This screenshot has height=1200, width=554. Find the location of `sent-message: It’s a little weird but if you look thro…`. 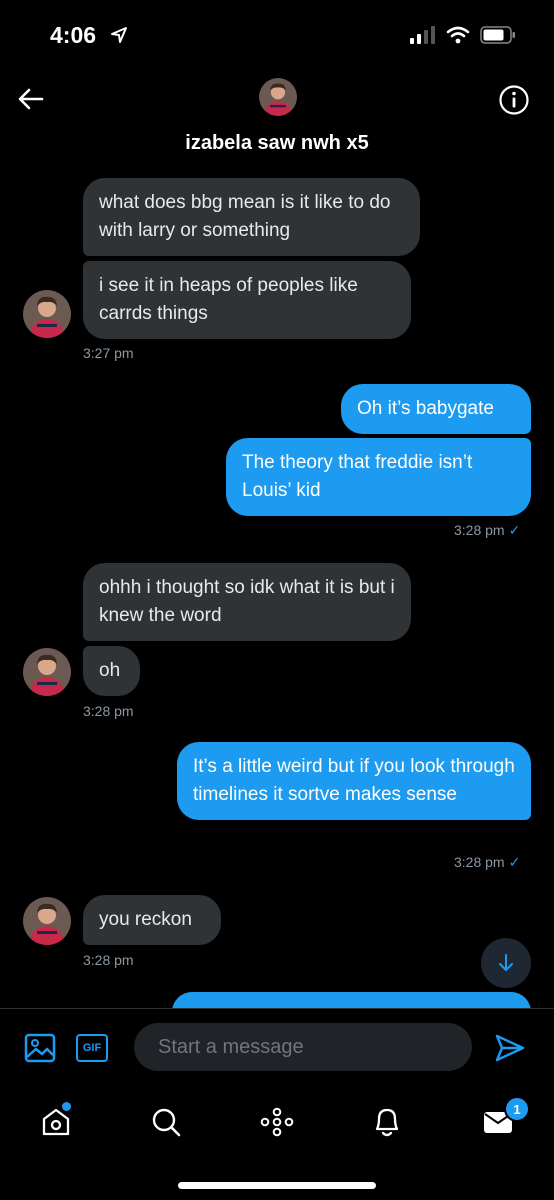

sent-message: It’s a little weird but if you look thro… is located at coordinates (354, 781).